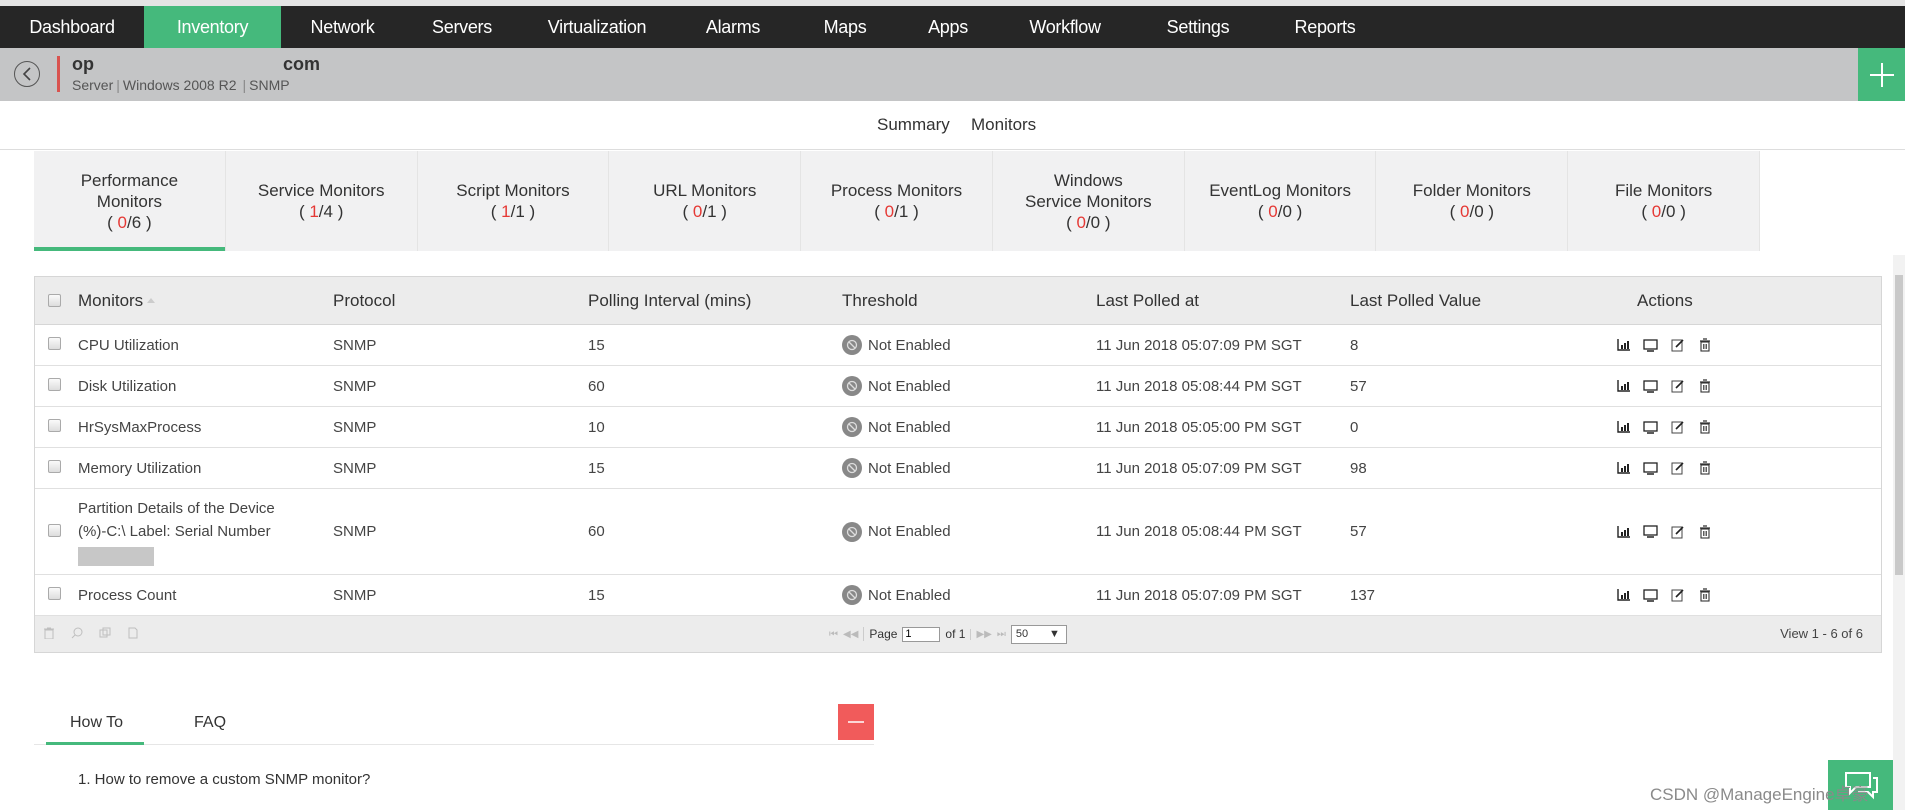 The height and width of the screenshot is (810, 1905). I want to click on back-button, so click(27, 74).